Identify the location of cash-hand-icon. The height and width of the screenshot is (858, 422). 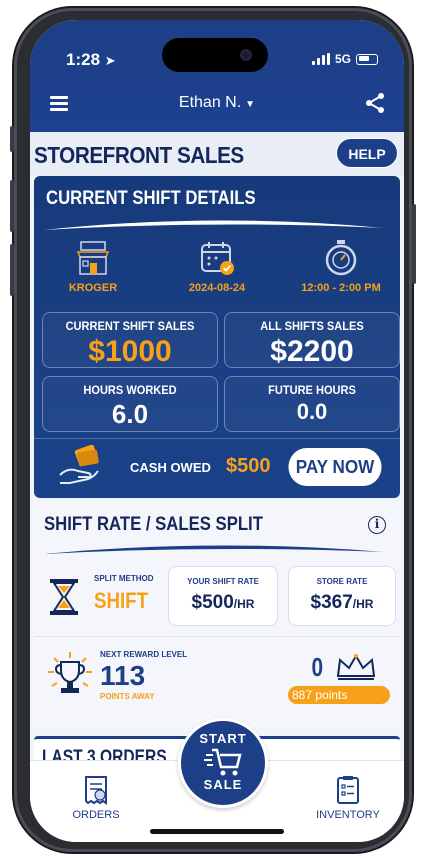
(79, 464).